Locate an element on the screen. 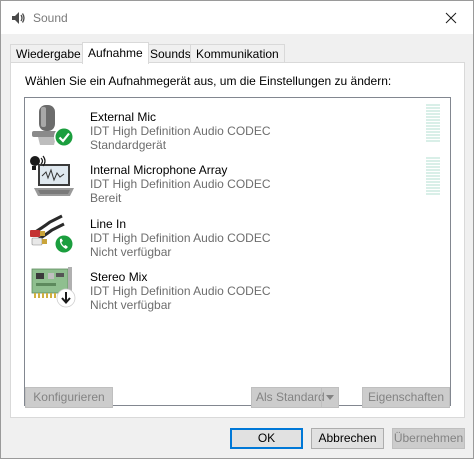 This screenshot has width=474, height=459. close-icon is located at coordinates (451, 17).